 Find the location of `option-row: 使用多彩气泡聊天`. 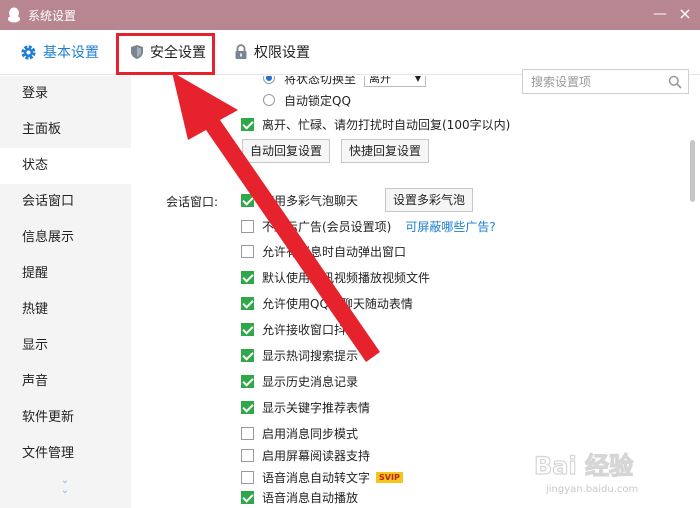

option-row: 使用多彩气泡聊天 is located at coordinates (299, 200).